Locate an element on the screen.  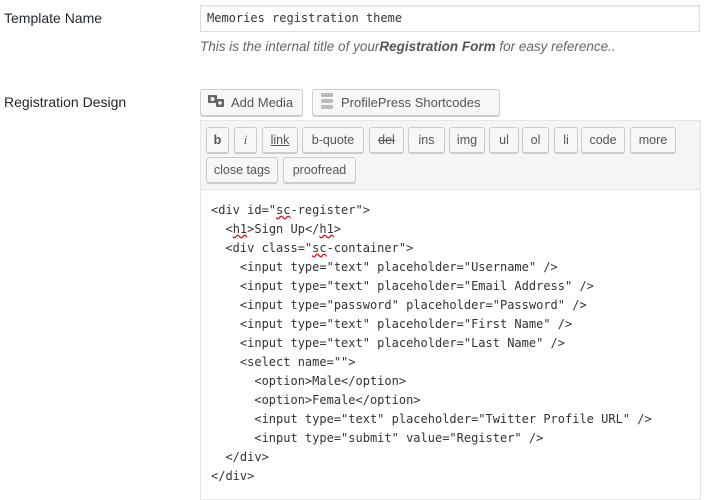
code-line: <div id="sc-register"> is located at coordinates (290, 210).